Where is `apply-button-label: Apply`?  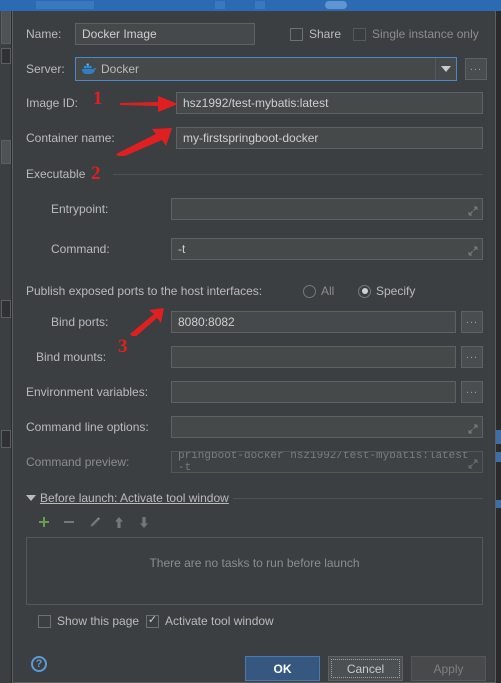
apply-button-label: Apply is located at coordinates (448, 668).